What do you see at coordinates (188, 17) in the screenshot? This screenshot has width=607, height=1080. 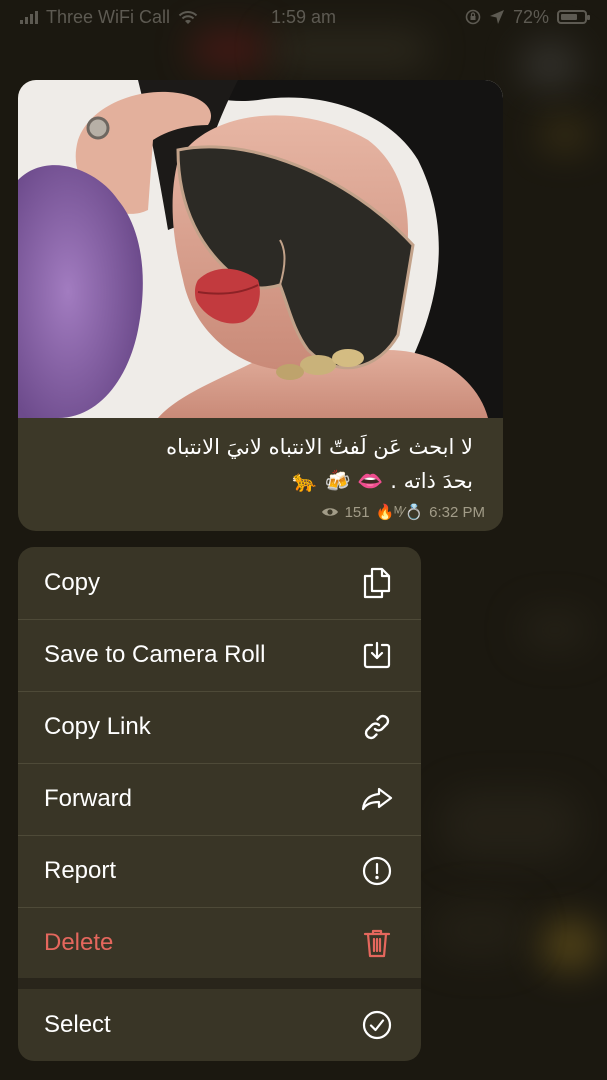 I see `wifi-icon` at bounding box center [188, 17].